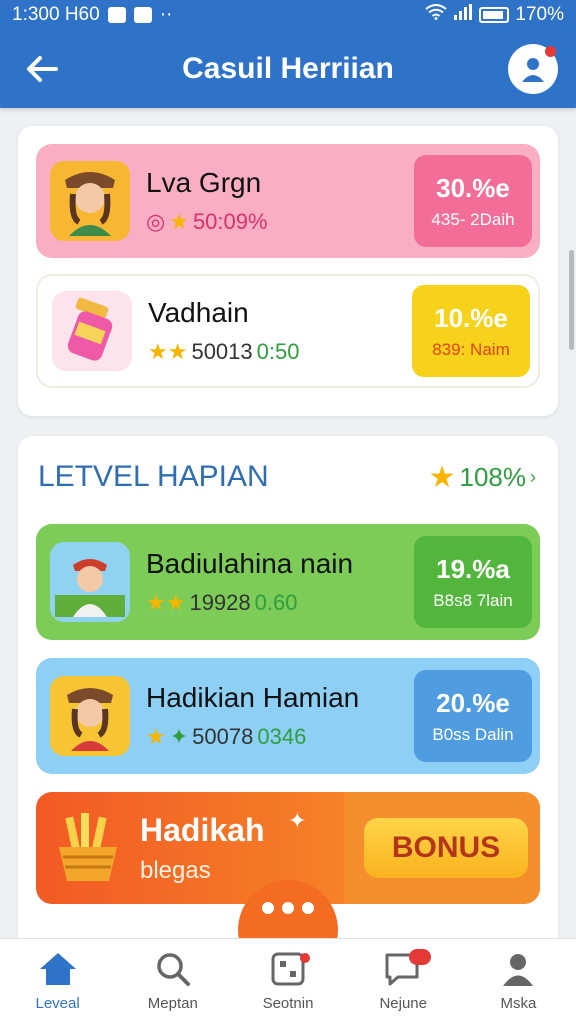  Describe the element at coordinates (436, 15) in the screenshot. I see `wifi-icon` at that location.